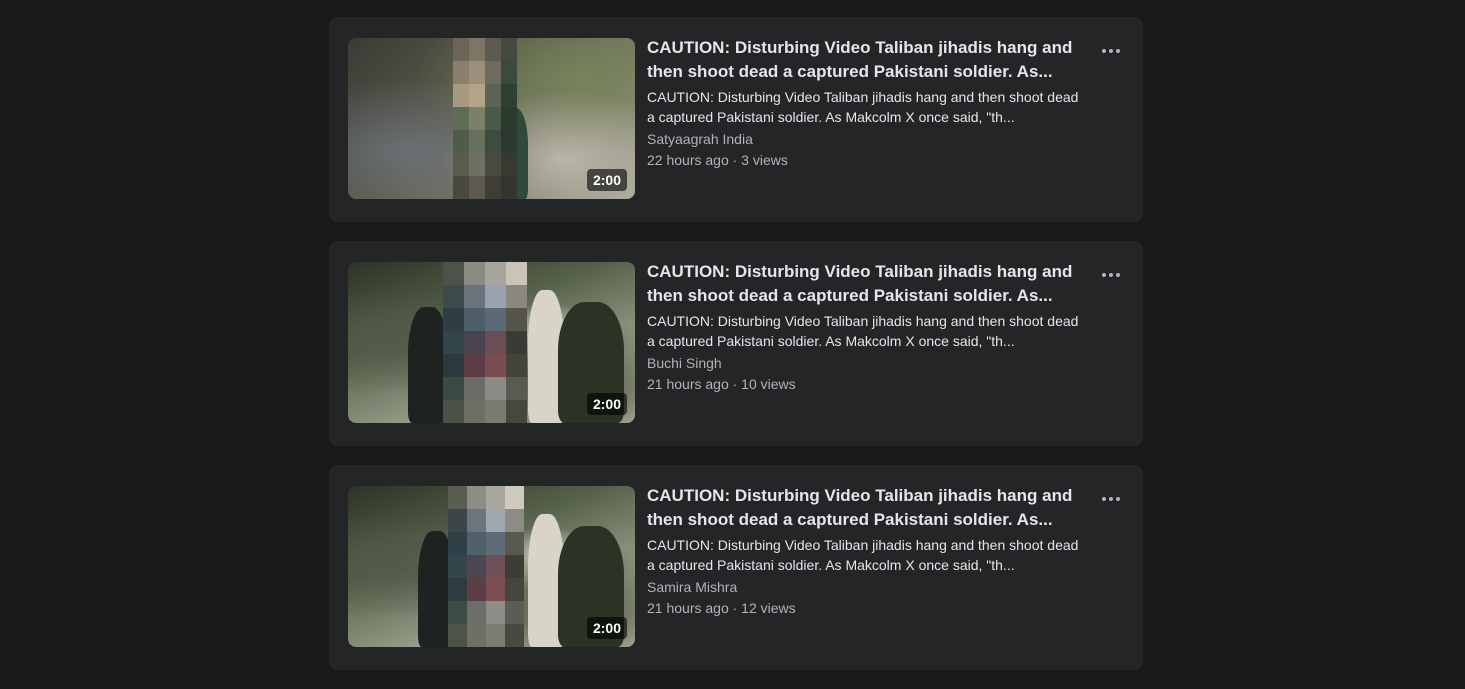 This screenshot has width=1465, height=689. Describe the element at coordinates (428, 365) in the screenshot. I see `thumbnail-figure` at that location.